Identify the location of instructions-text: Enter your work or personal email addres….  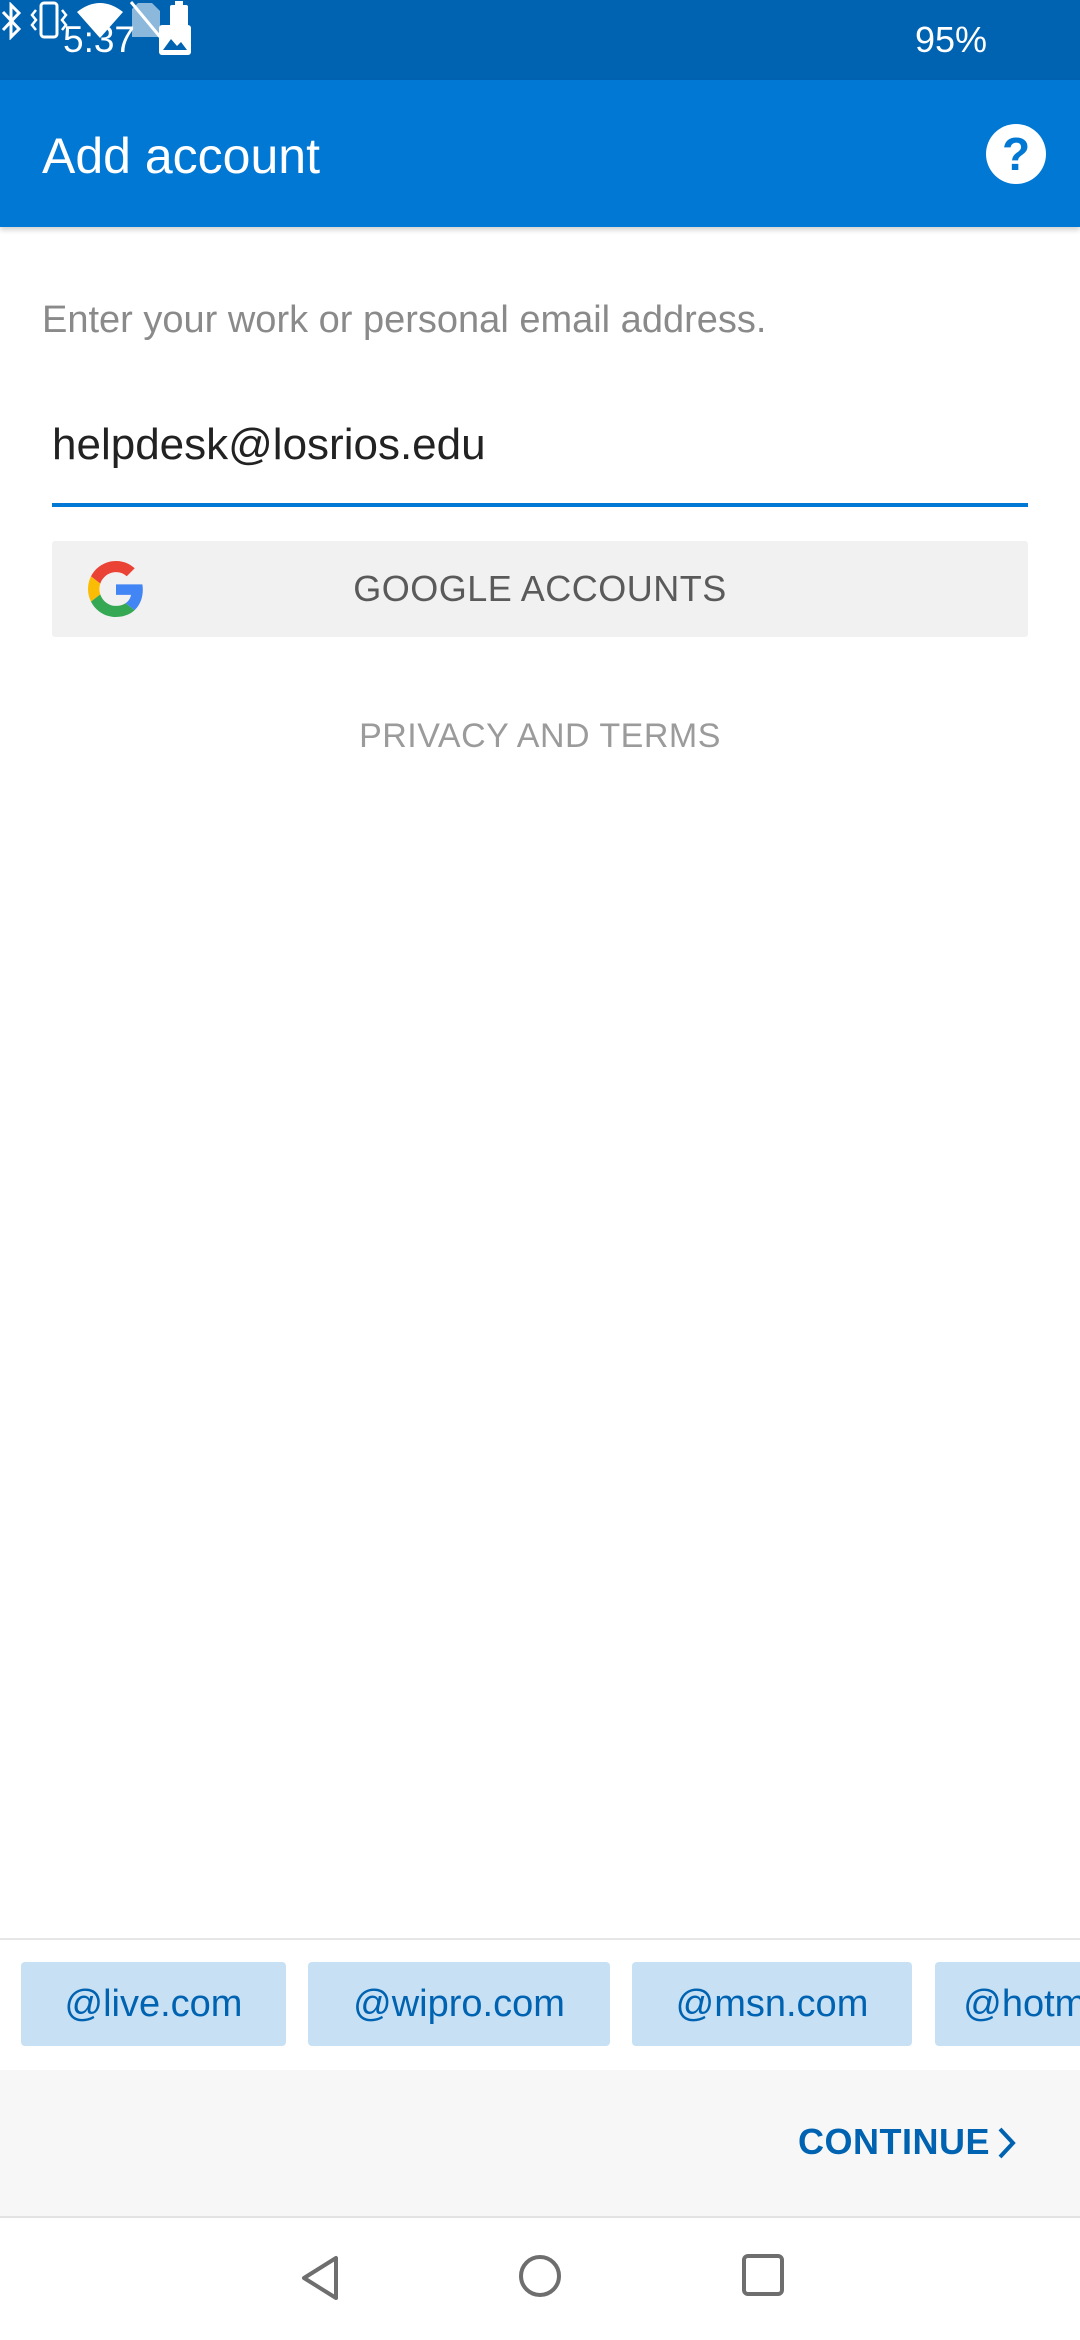
(404, 320).